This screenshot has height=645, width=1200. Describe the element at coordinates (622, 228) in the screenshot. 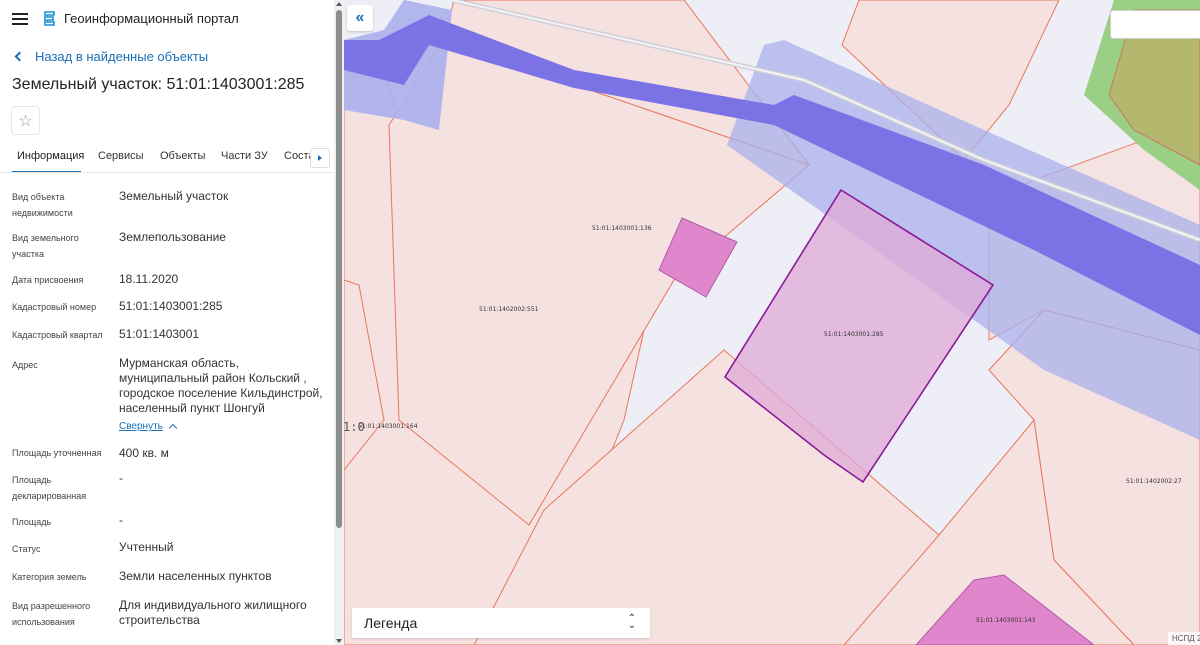

I see `parcel-label: 51:01:1403001:136` at that location.